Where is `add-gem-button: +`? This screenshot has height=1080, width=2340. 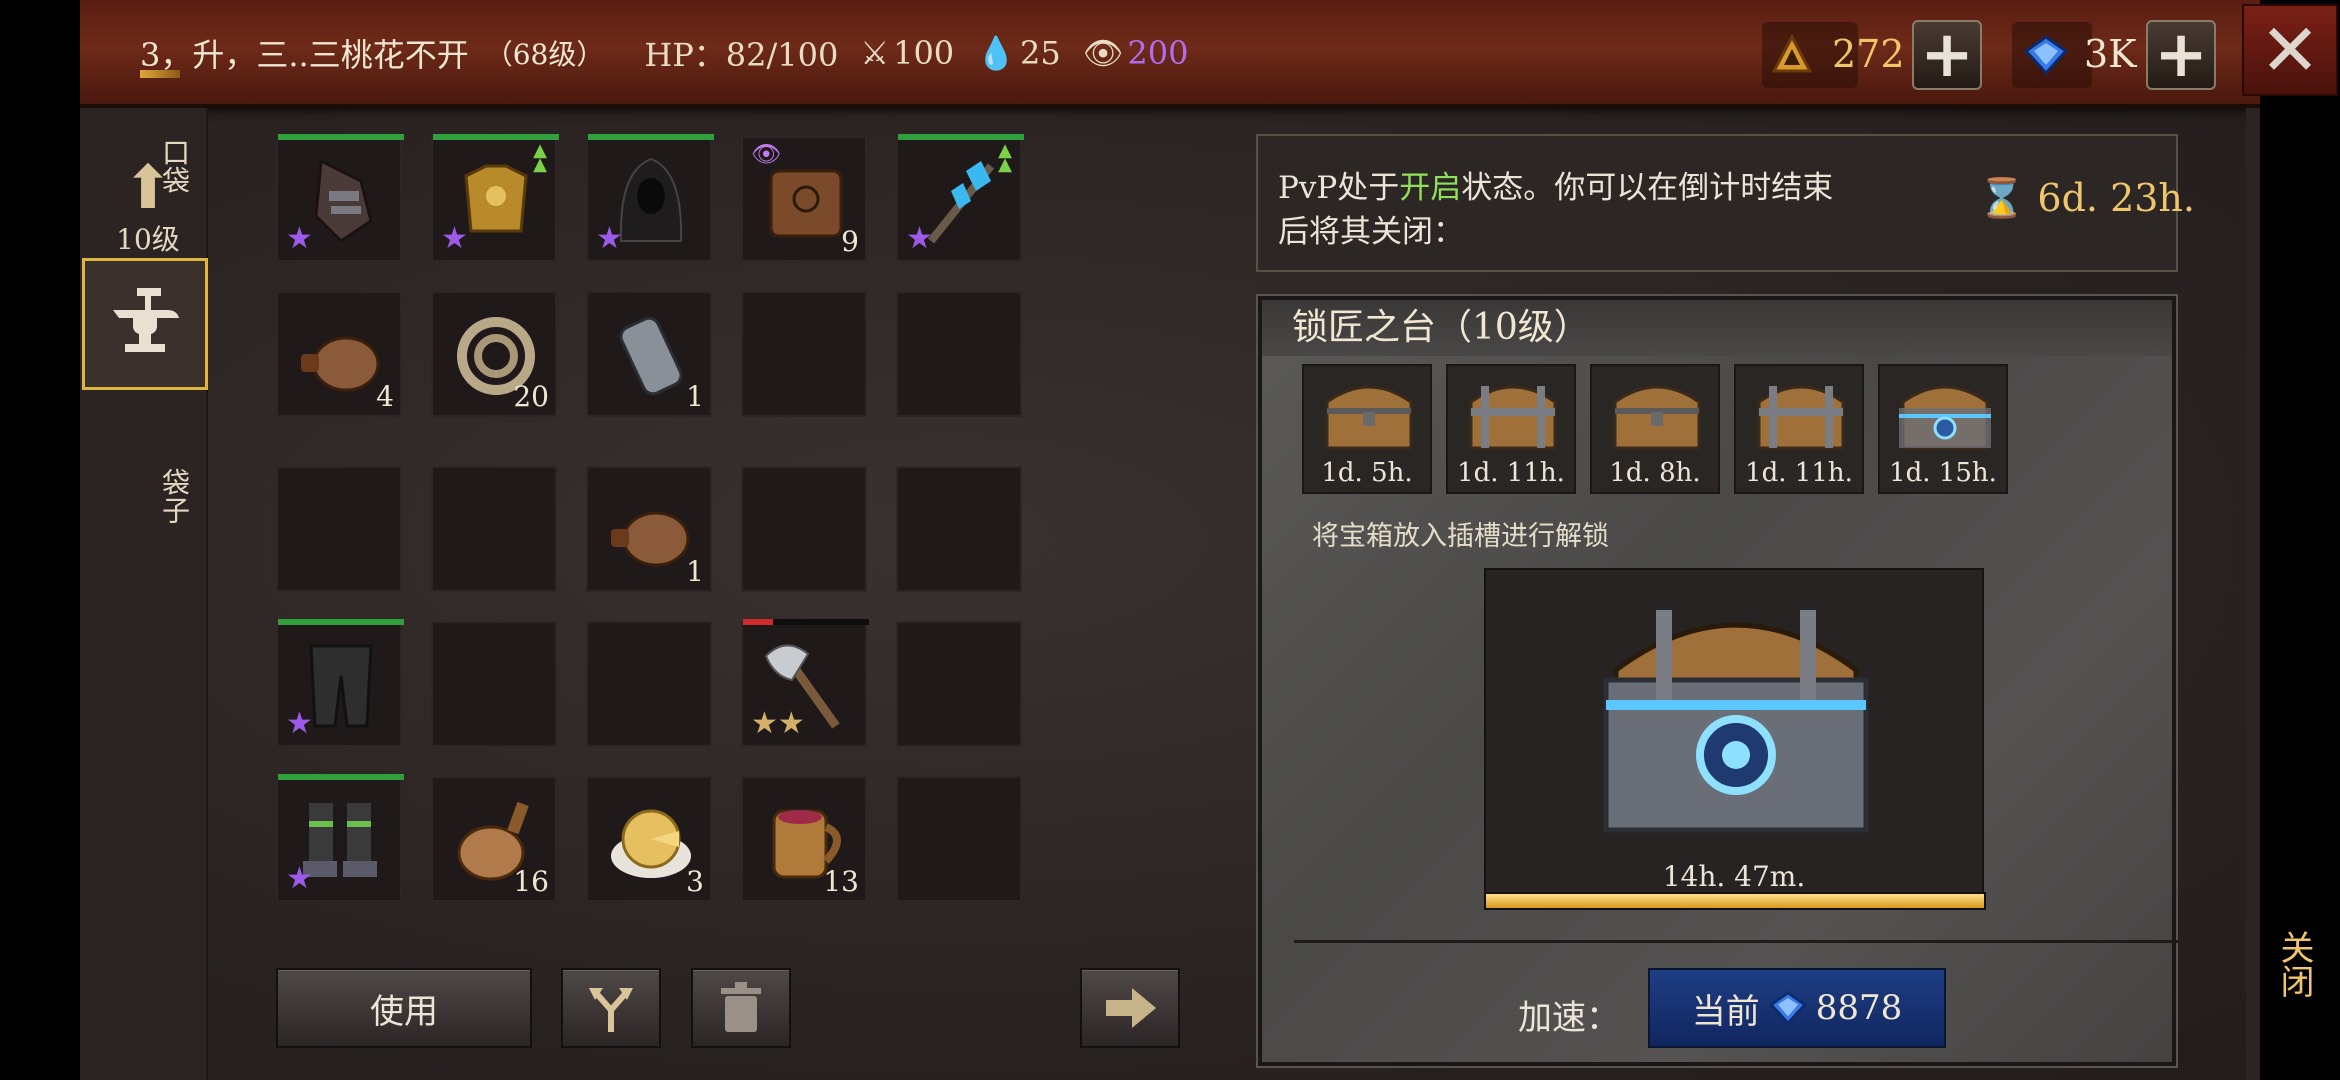 add-gem-button: + is located at coordinates (2181, 55).